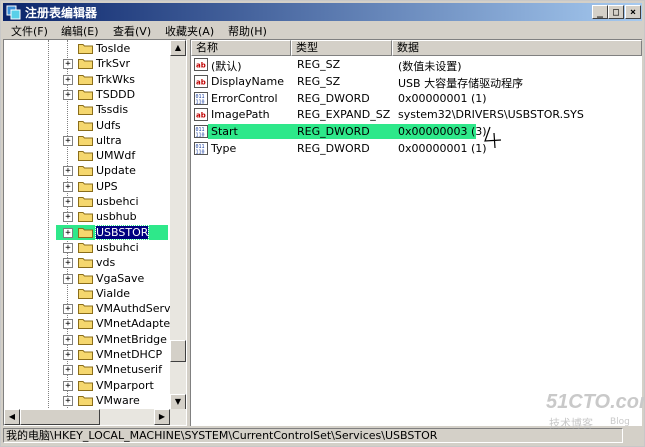  What do you see at coordinates (60, 417) in the screenshot?
I see `hscroll-thumb` at bounding box center [60, 417].